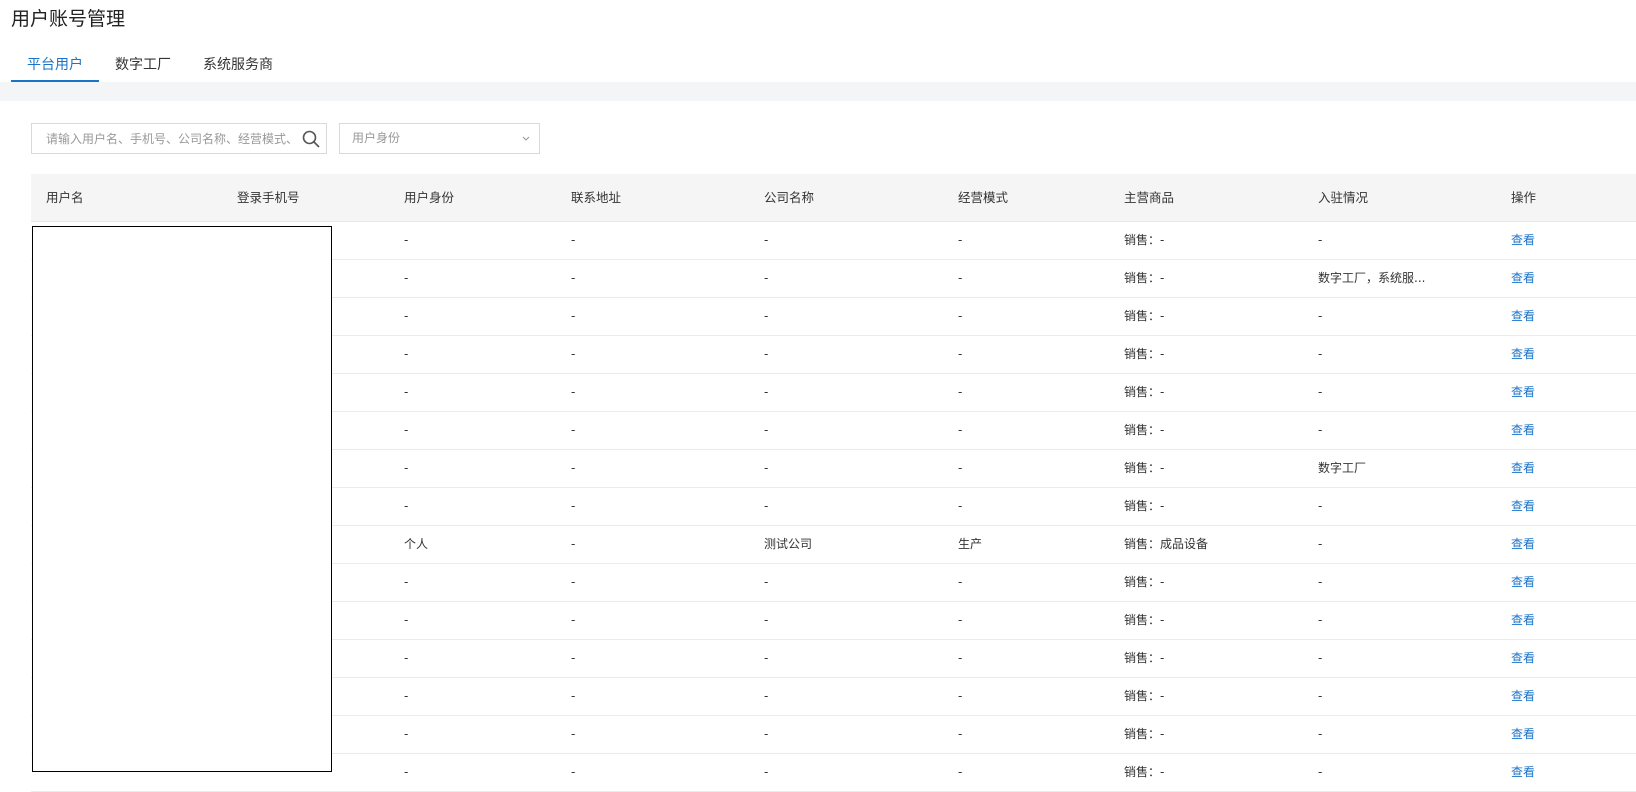  I want to click on section-divider, so click(818, 91).